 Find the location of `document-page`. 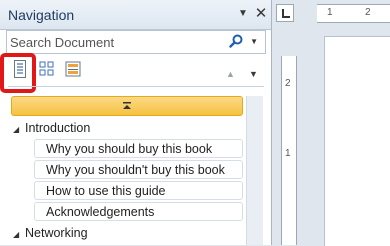

document-page is located at coordinates (357, 141).